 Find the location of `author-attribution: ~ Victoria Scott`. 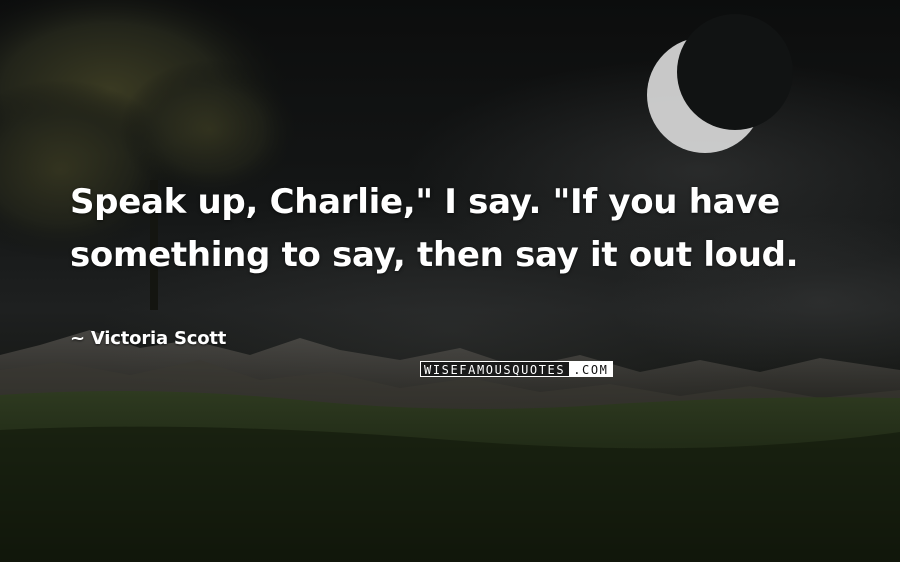

author-attribution: ~ Victoria Scott is located at coordinates (148, 338).